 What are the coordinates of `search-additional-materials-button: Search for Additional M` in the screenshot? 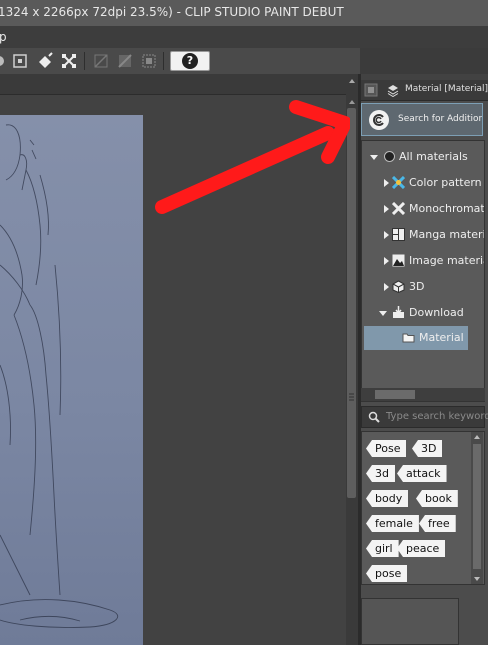 It's located at (422, 119).